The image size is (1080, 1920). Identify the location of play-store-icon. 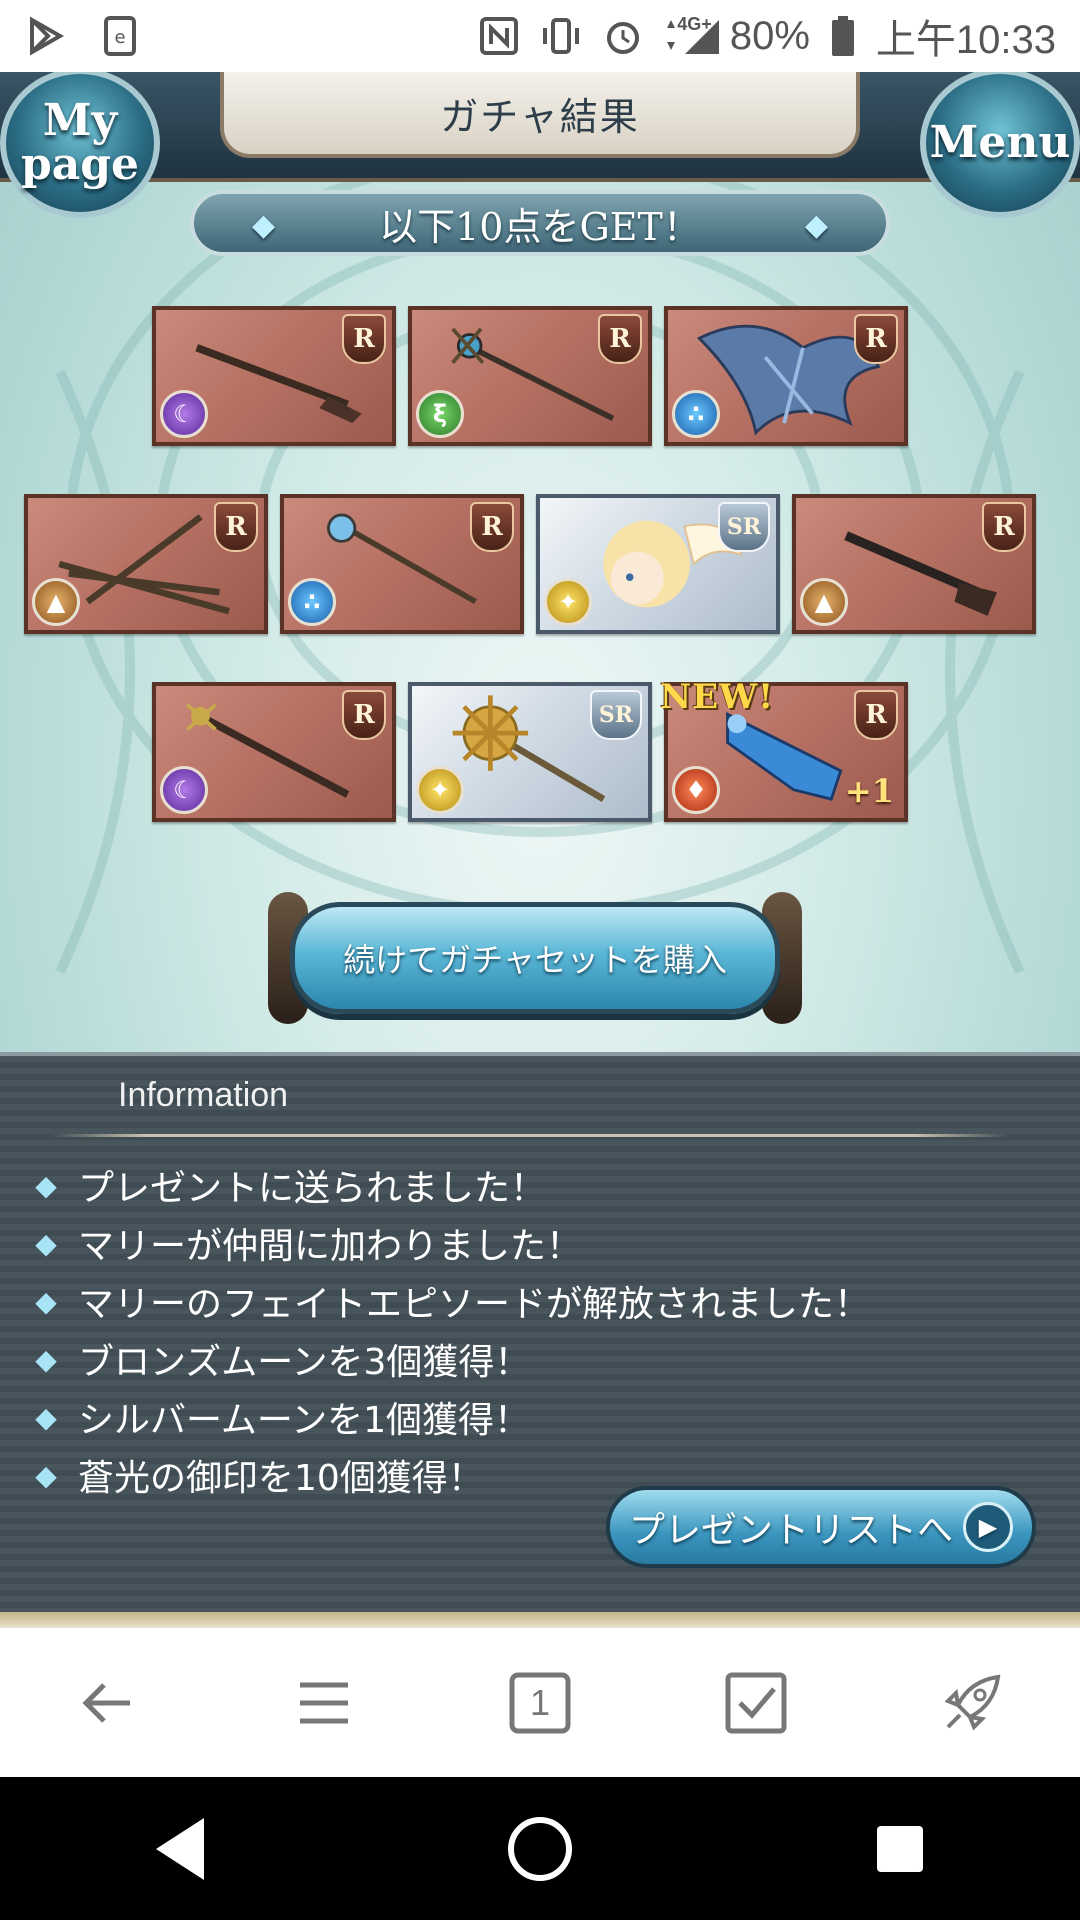
(46, 36).